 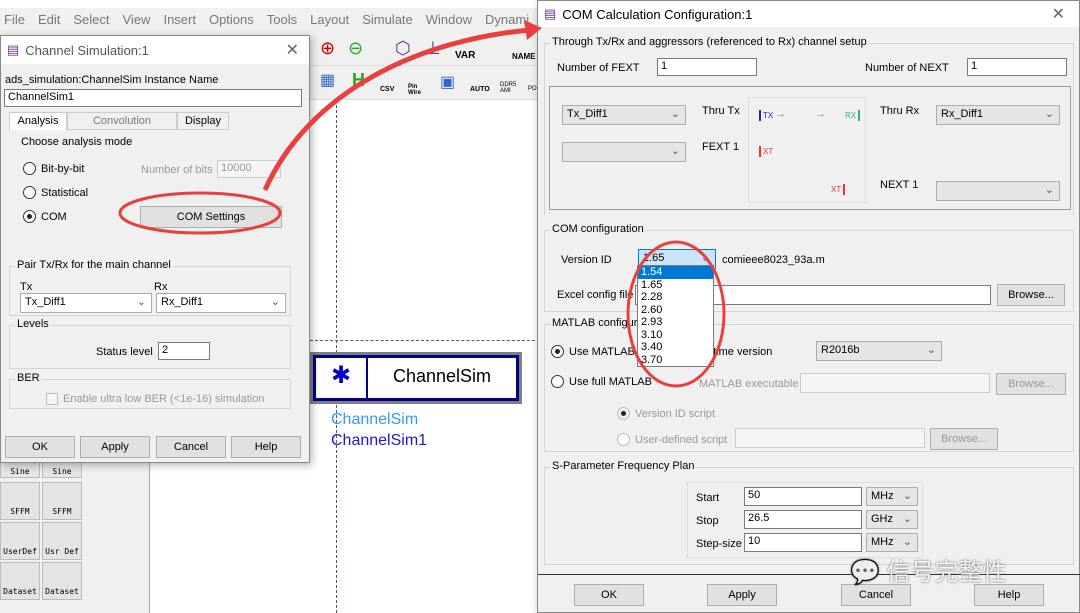 I want to click on palette-dataset-i: Dataset, so click(x=62, y=581).